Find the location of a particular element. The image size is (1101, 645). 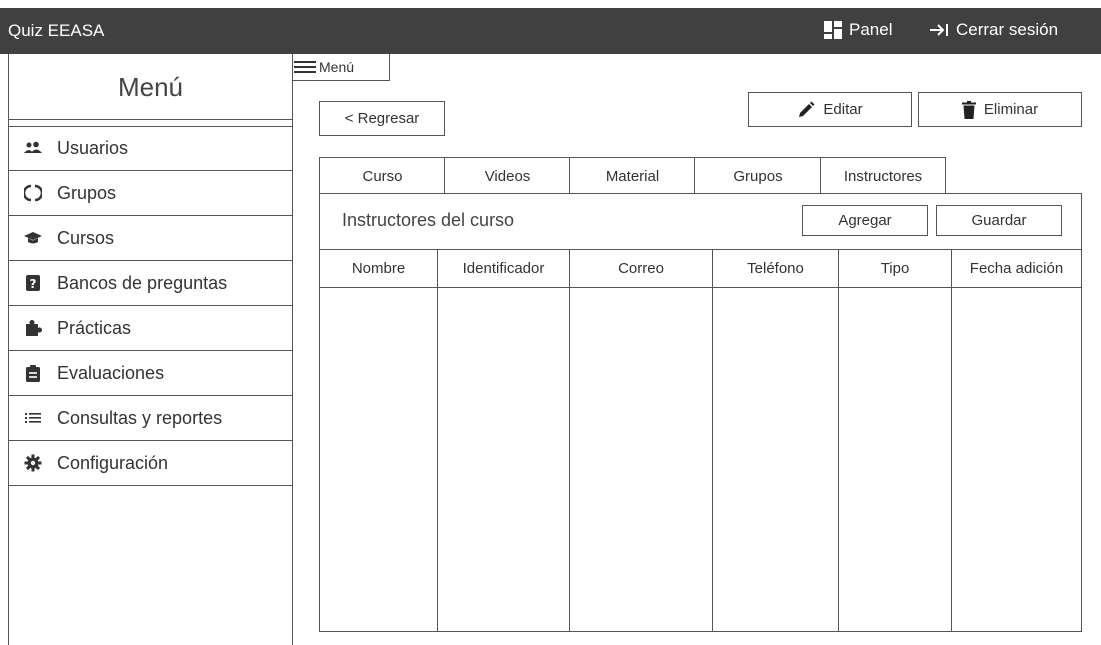

panel-label: Panel is located at coordinates (871, 29).